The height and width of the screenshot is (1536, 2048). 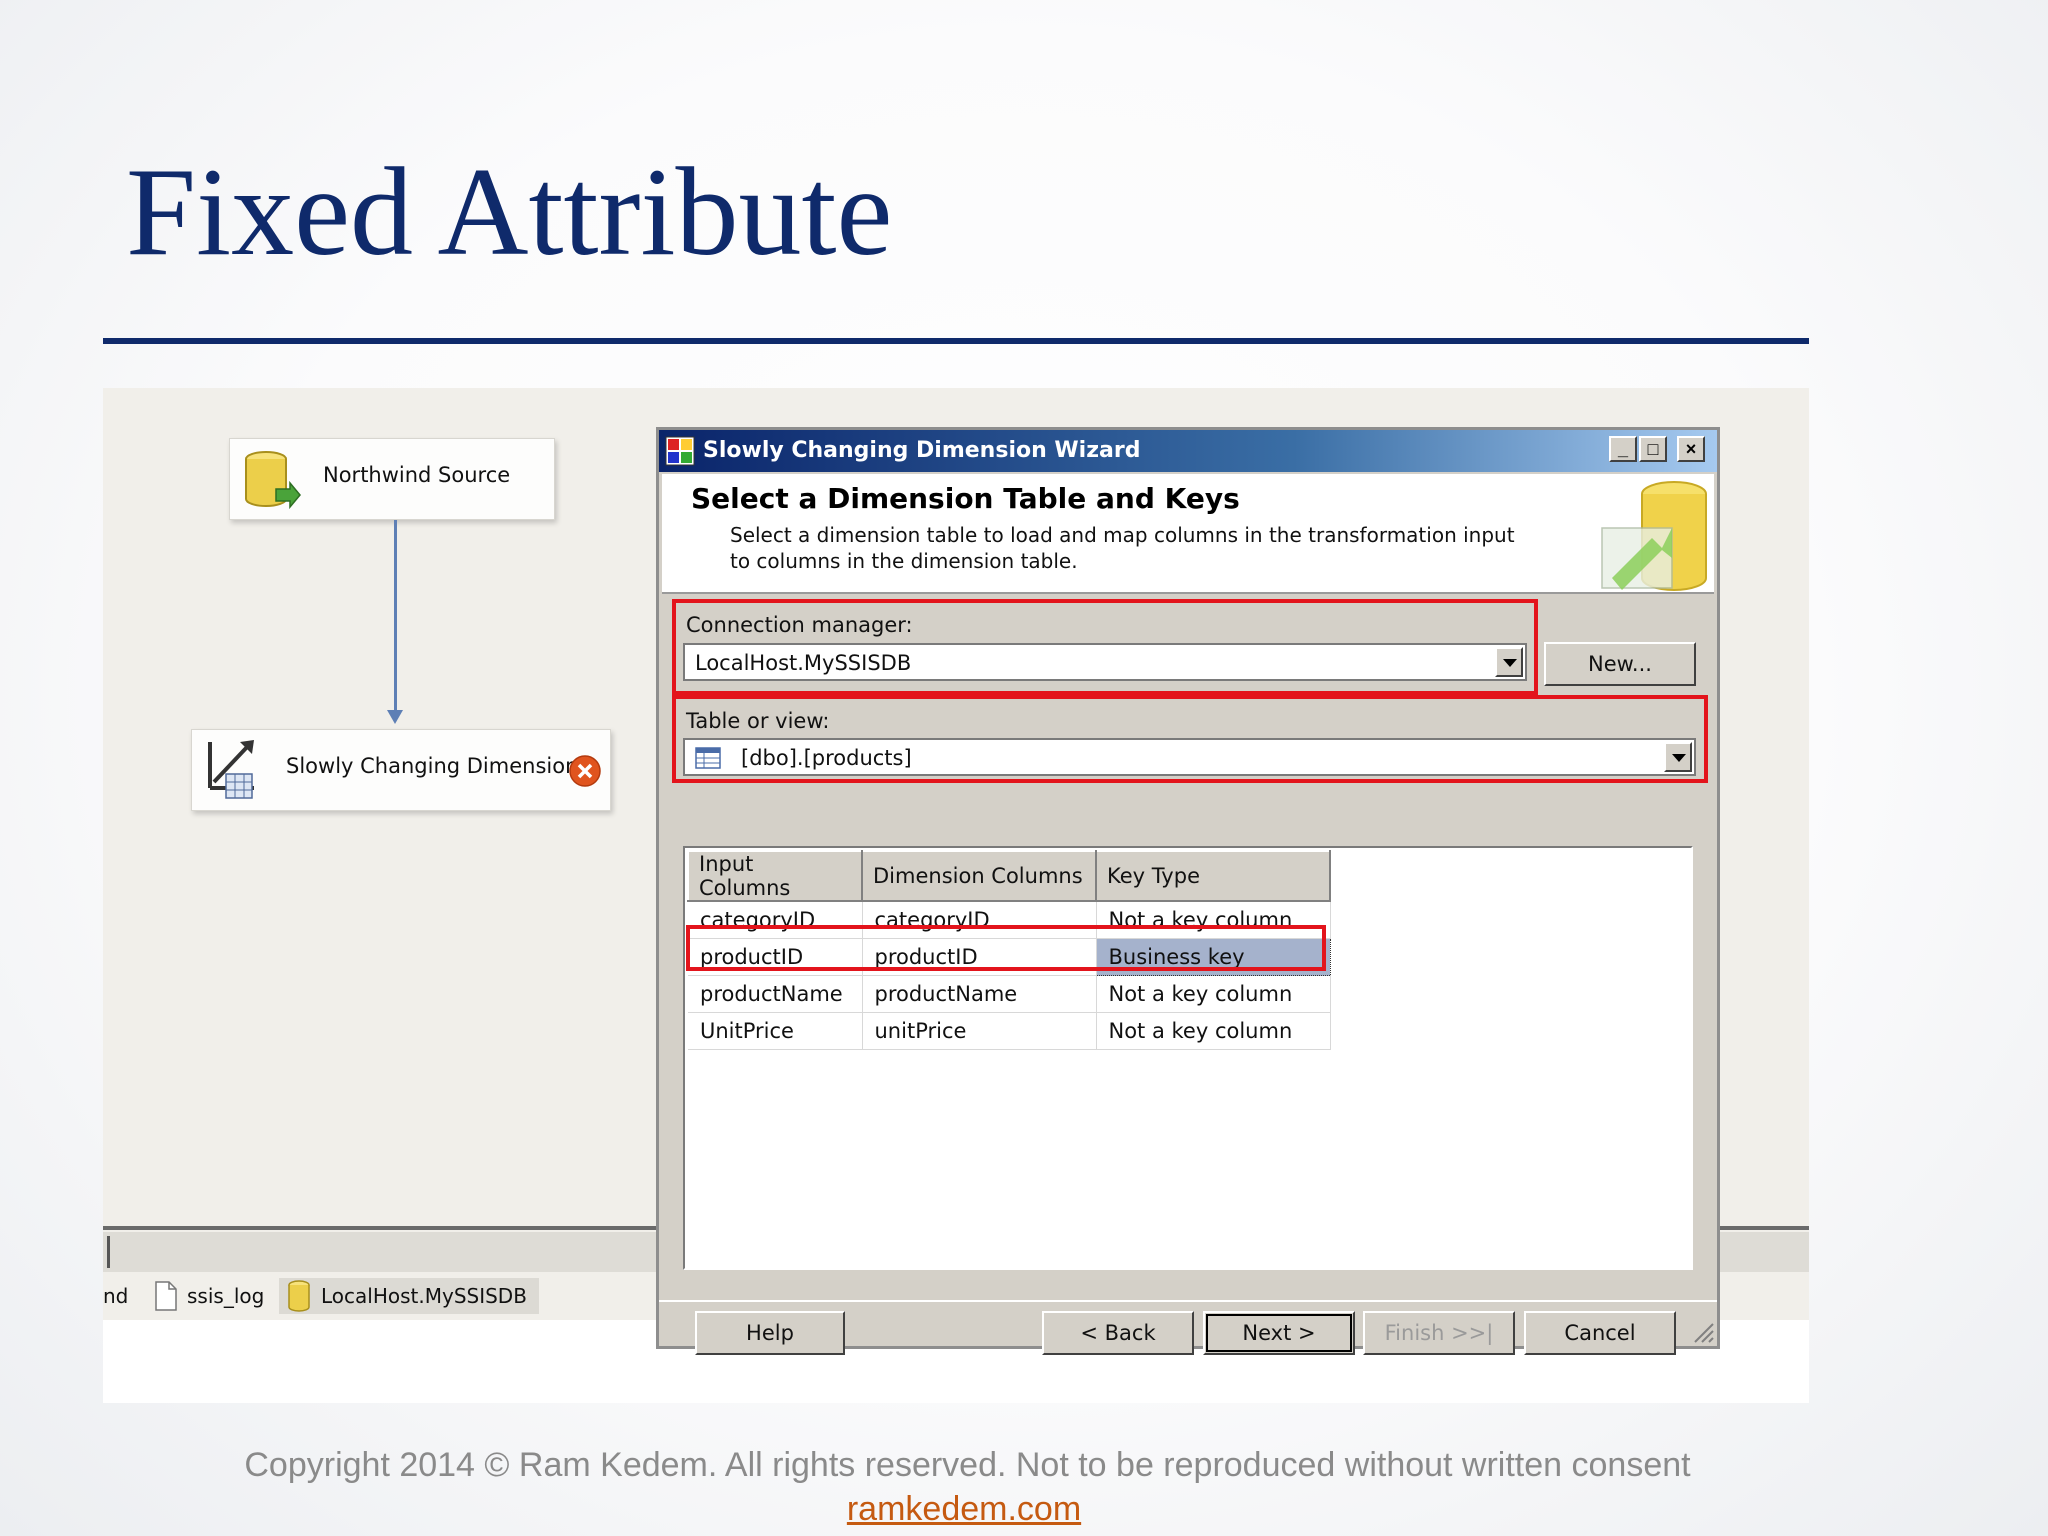 What do you see at coordinates (922, 450) in the screenshot?
I see `dialog-title: Slowly Changing Dimension Wizard` at bounding box center [922, 450].